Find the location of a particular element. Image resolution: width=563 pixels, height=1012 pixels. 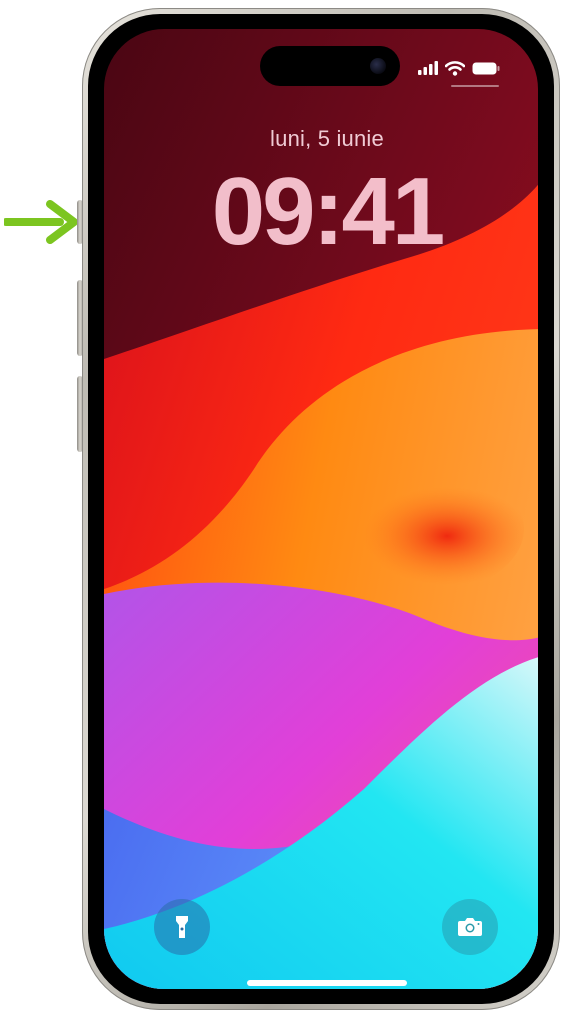

camera-icon is located at coordinates (470, 927).